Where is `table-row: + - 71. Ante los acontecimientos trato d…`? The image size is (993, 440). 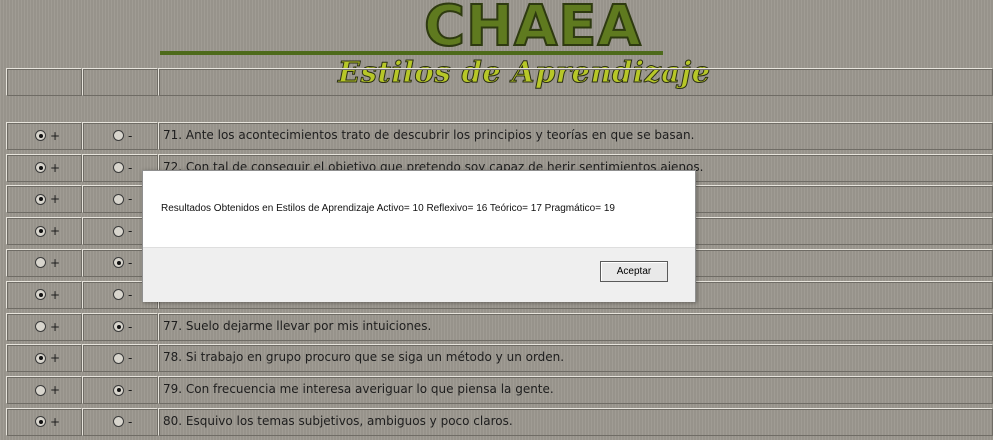
table-row: + - 71. Ante los acontecimientos trato d… is located at coordinates (499, 137).